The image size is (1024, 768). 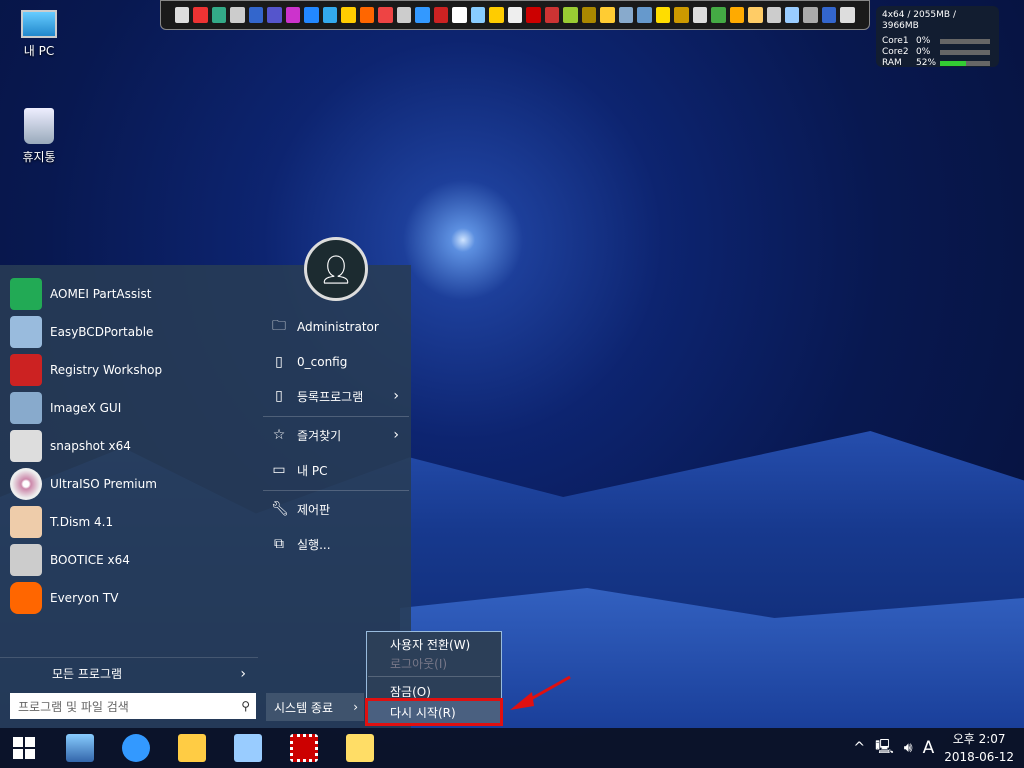 I want to click on app-tdism: T.Dism 4.1, so click(x=61, y=522).